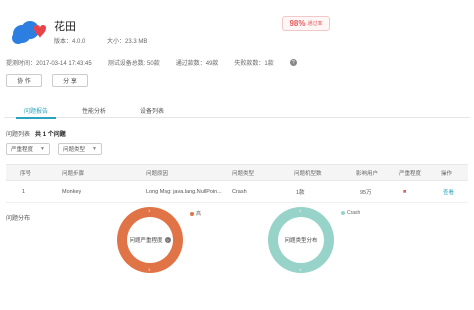 The image size is (474, 310). I want to click on collaborate-button: 协 作, so click(24, 80).